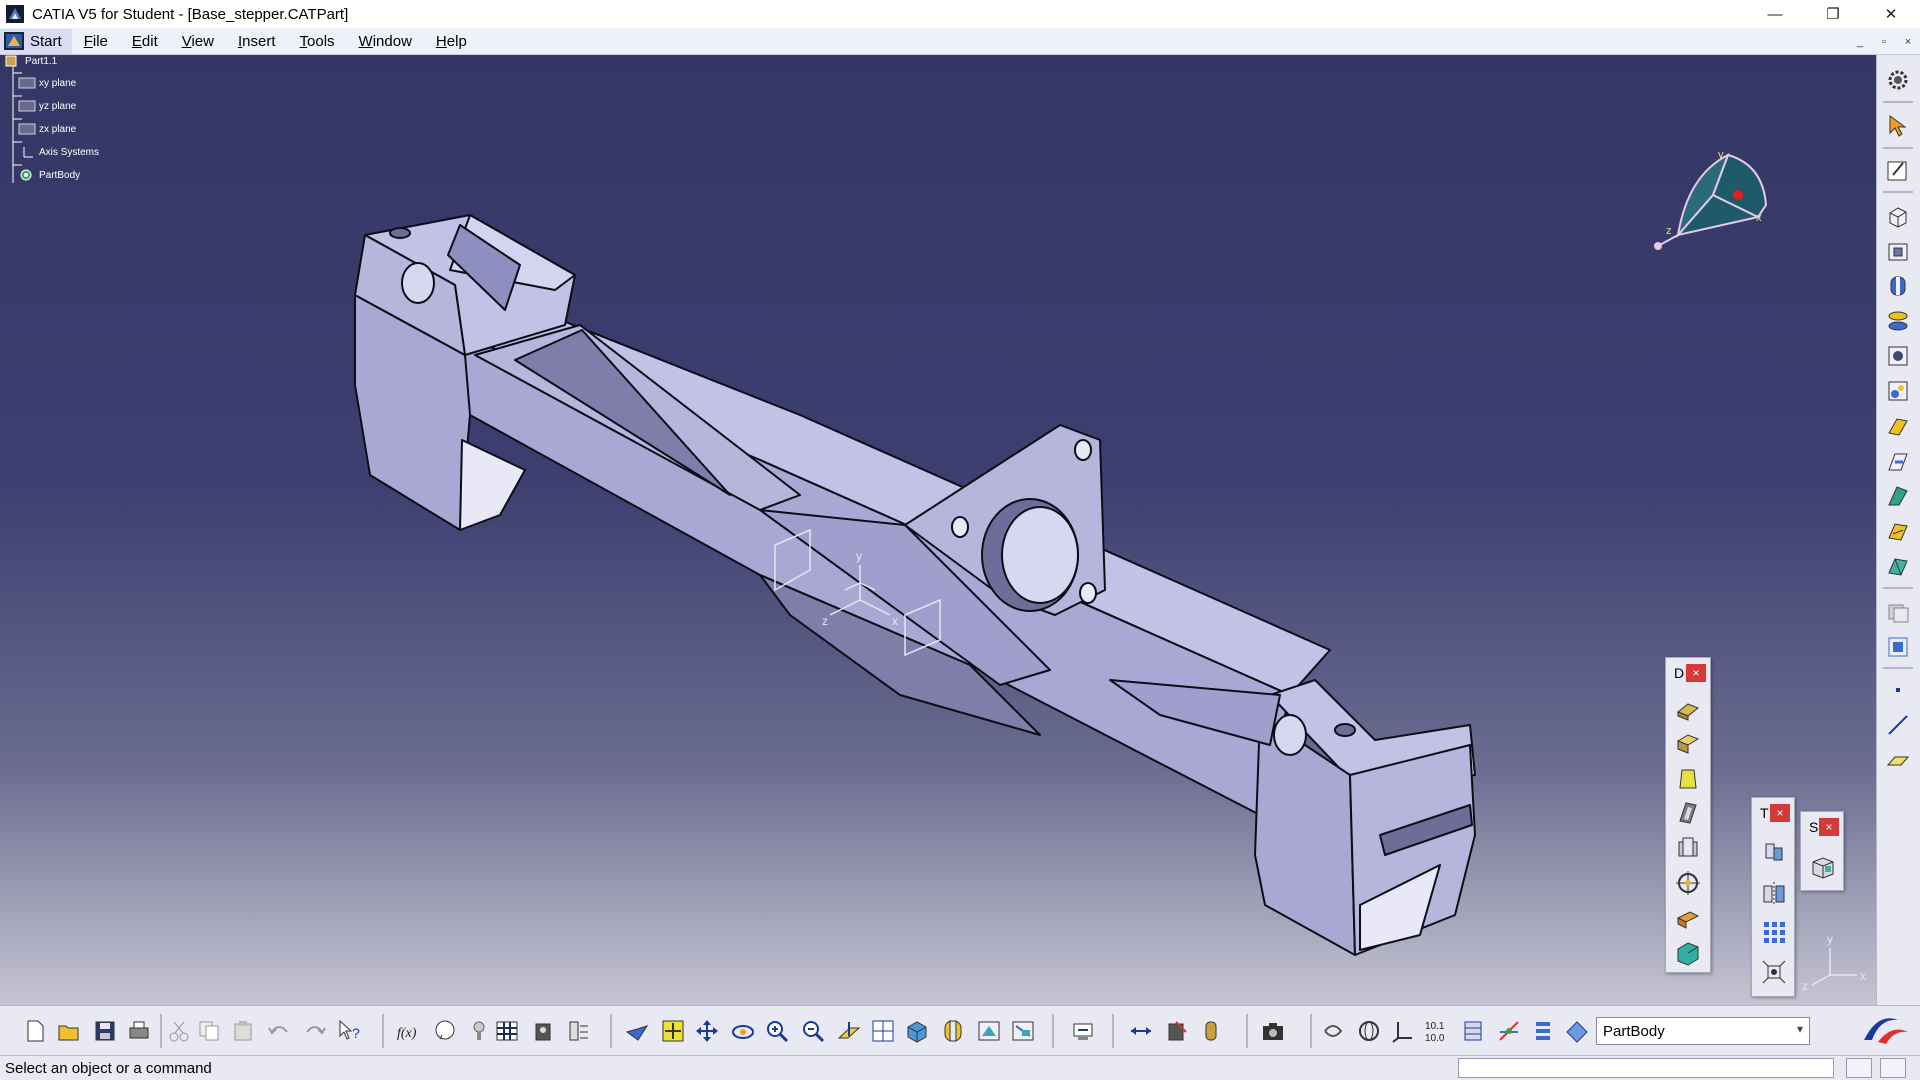 This screenshot has height=1080, width=1920. What do you see at coordinates (883, 1031) in the screenshot?
I see `multi-view-icon` at bounding box center [883, 1031].